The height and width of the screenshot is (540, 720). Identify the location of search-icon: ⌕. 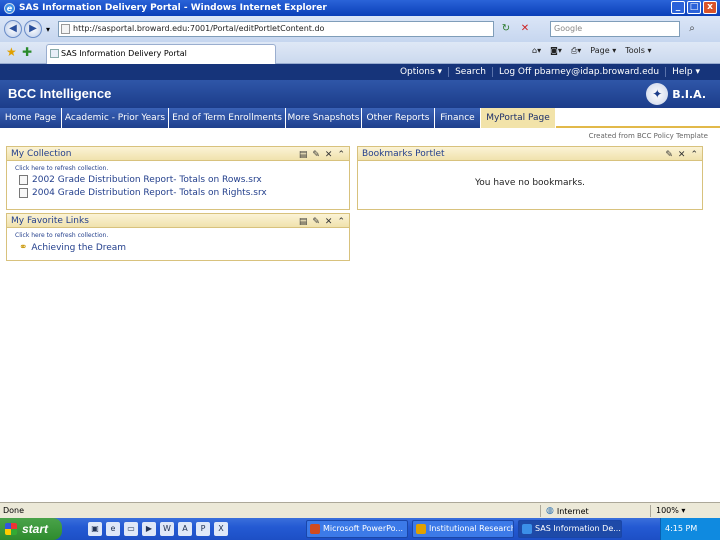
(692, 29).